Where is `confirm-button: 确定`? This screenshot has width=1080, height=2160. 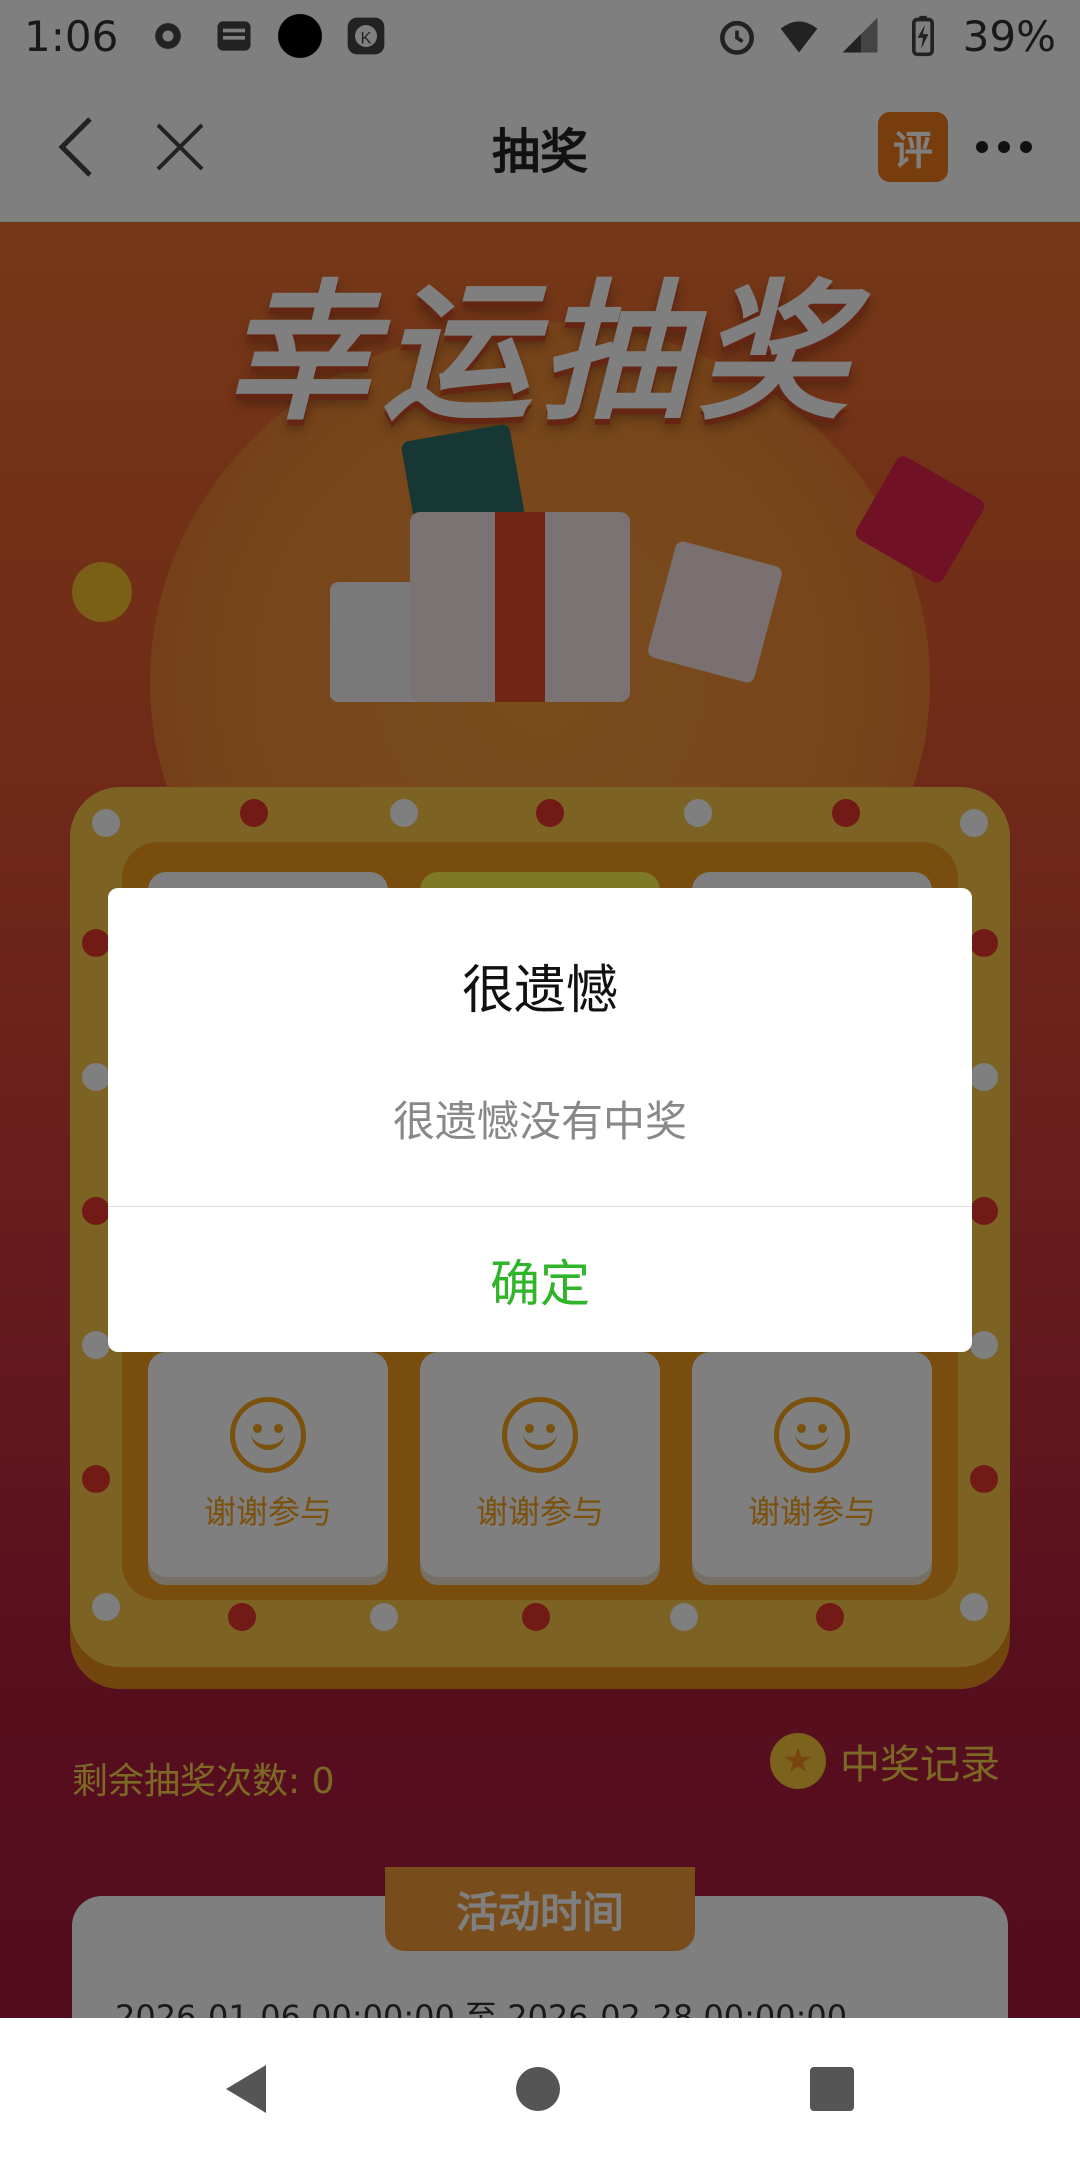 confirm-button: 确定 is located at coordinates (540, 1279).